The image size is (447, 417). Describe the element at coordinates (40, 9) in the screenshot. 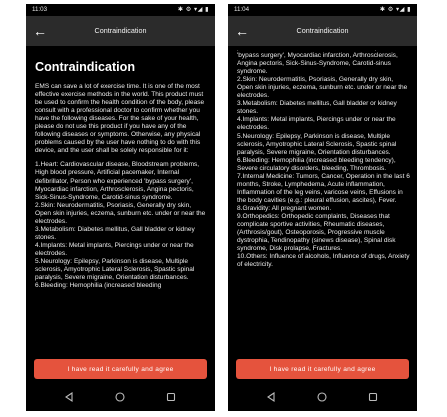

I see `status-time: 11:03` at that location.